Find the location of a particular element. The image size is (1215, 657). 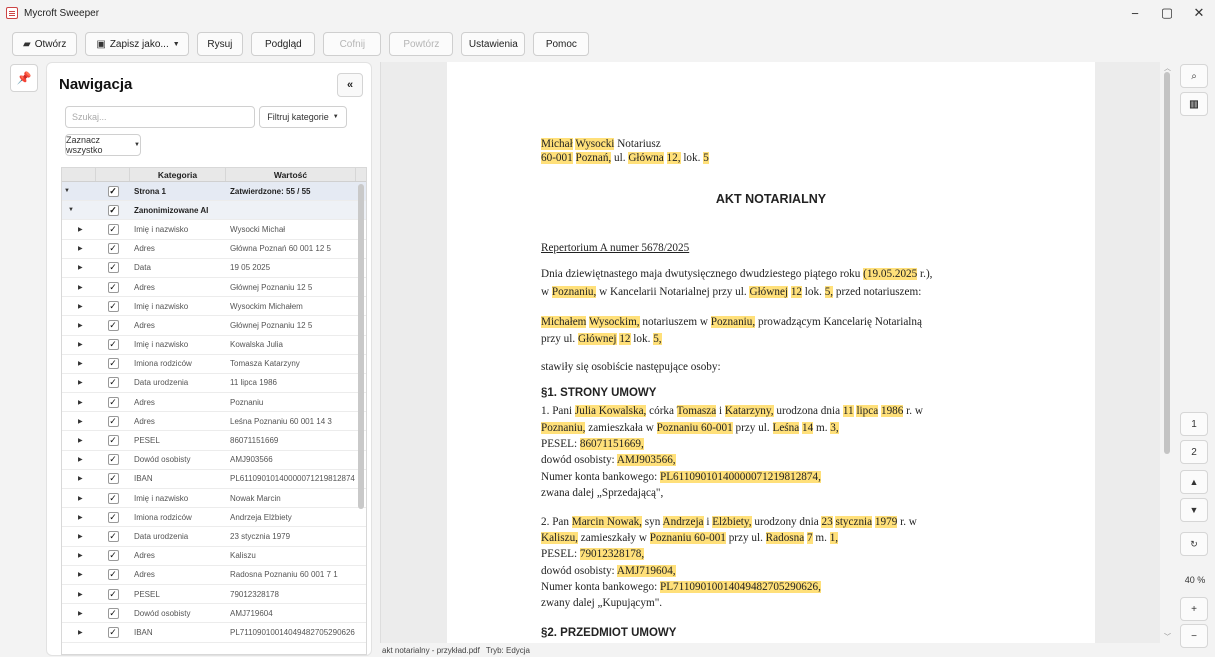

table-row: ▶ ✓ Imię i nazwisko Wysocki Michał is located at coordinates (214, 230).